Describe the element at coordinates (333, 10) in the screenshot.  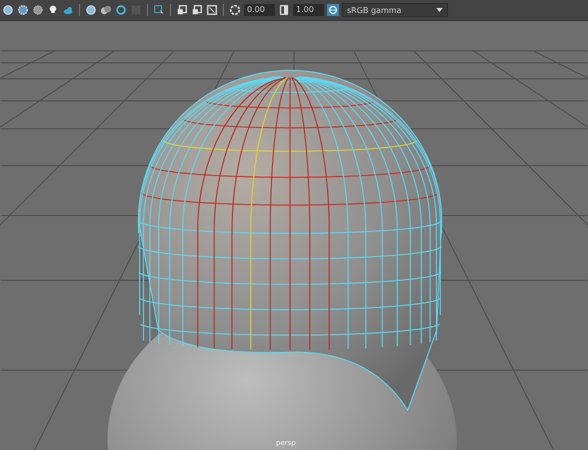
I see `color-management-toggle` at that location.